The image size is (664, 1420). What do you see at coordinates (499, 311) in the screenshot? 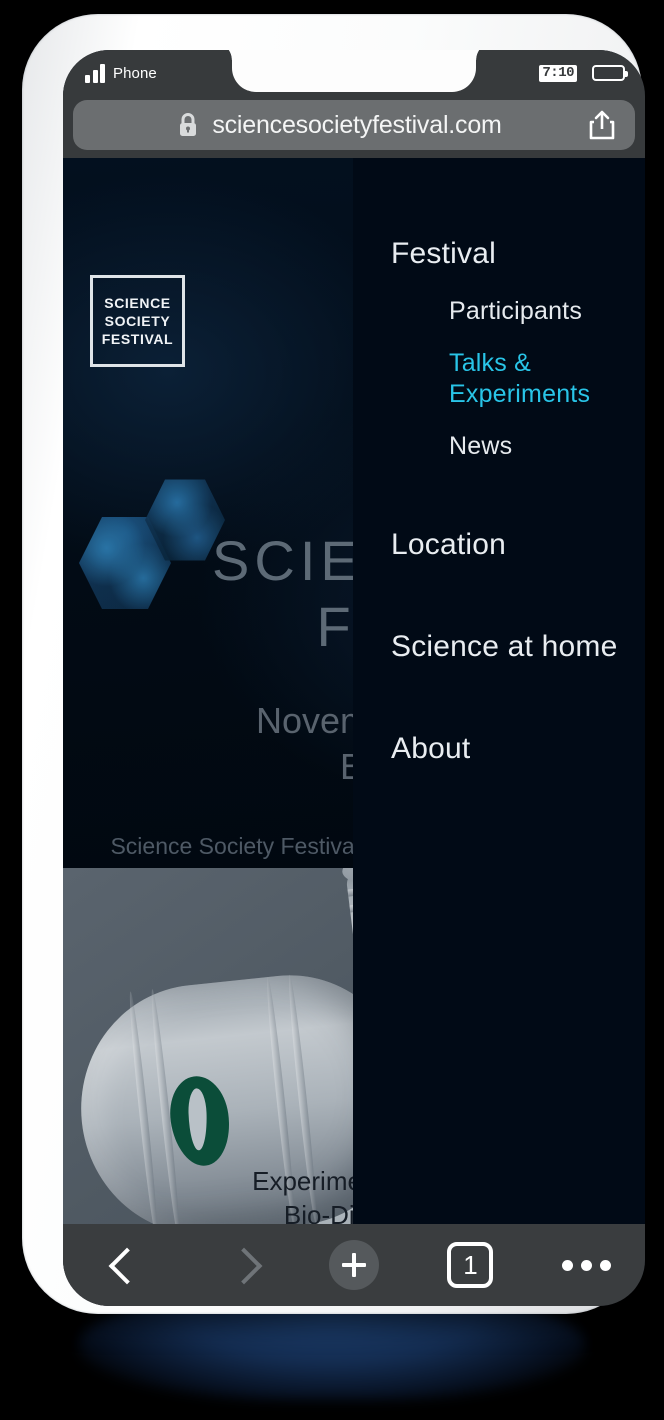
I see `nav-item-participants: Participants` at bounding box center [499, 311].